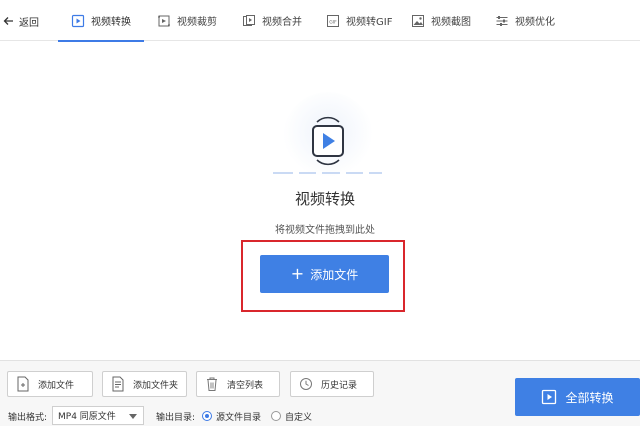  Describe the element at coordinates (87, 417) in the screenshot. I see `output-format-value: MP4 同原文件` at that location.